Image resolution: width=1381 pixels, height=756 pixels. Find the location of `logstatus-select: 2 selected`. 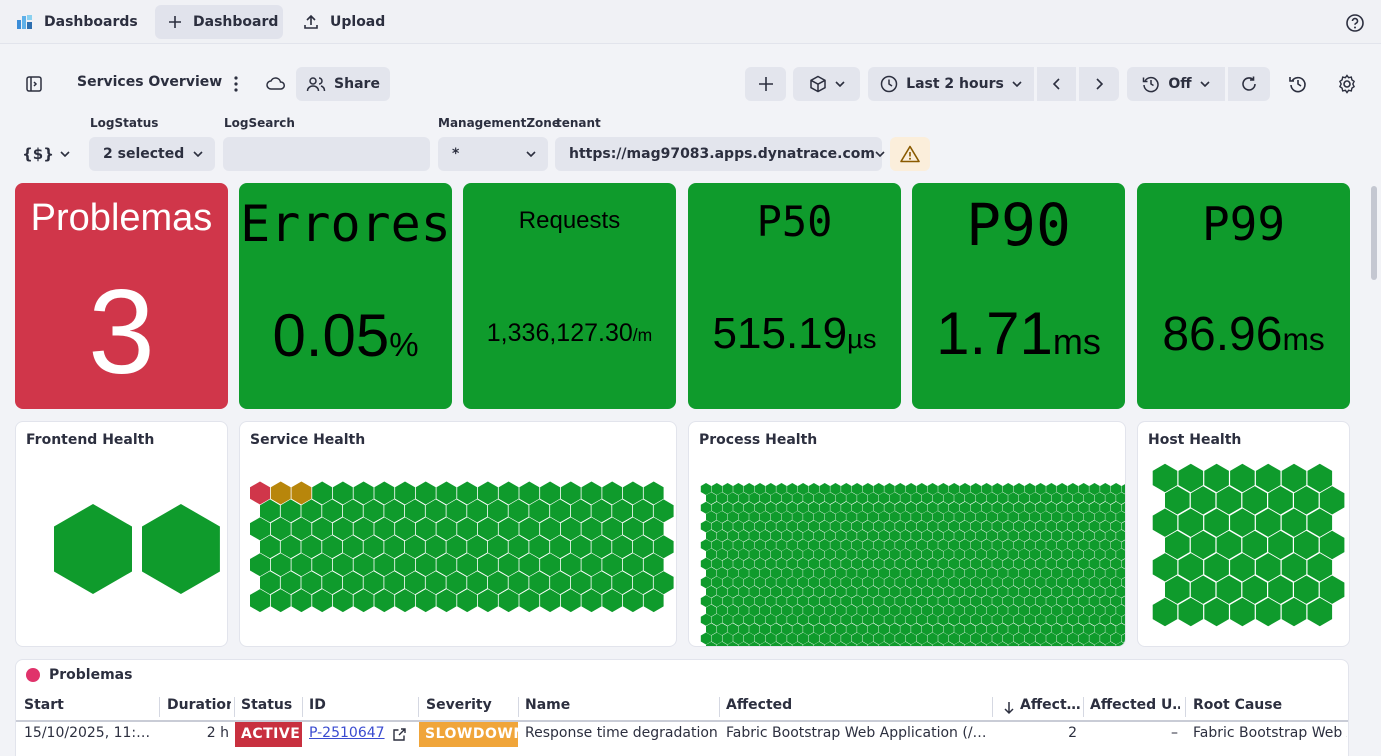

logstatus-select: 2 selected is located at coordinates (152, 154).